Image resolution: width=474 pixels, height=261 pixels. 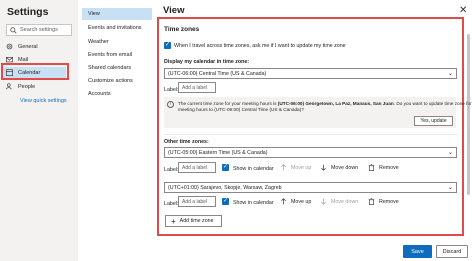 I want to click on other-label-input-2: Add a label, so click(x=197, y=201).